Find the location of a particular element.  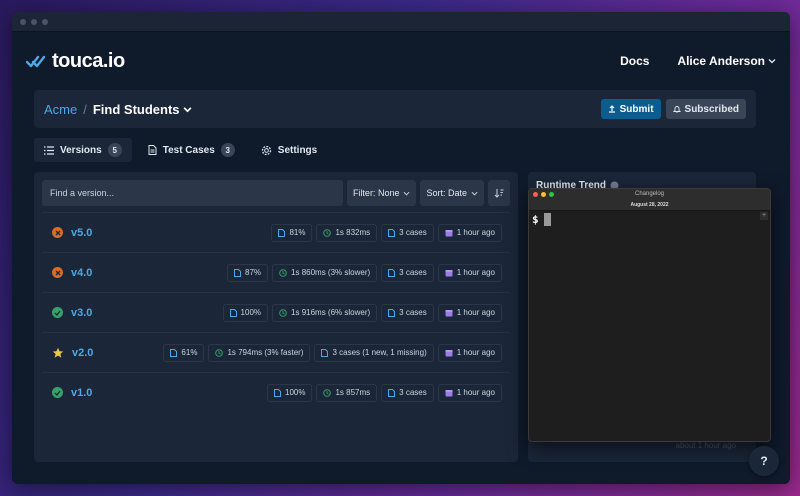

version-search-input is located at coordinates (192, 193).